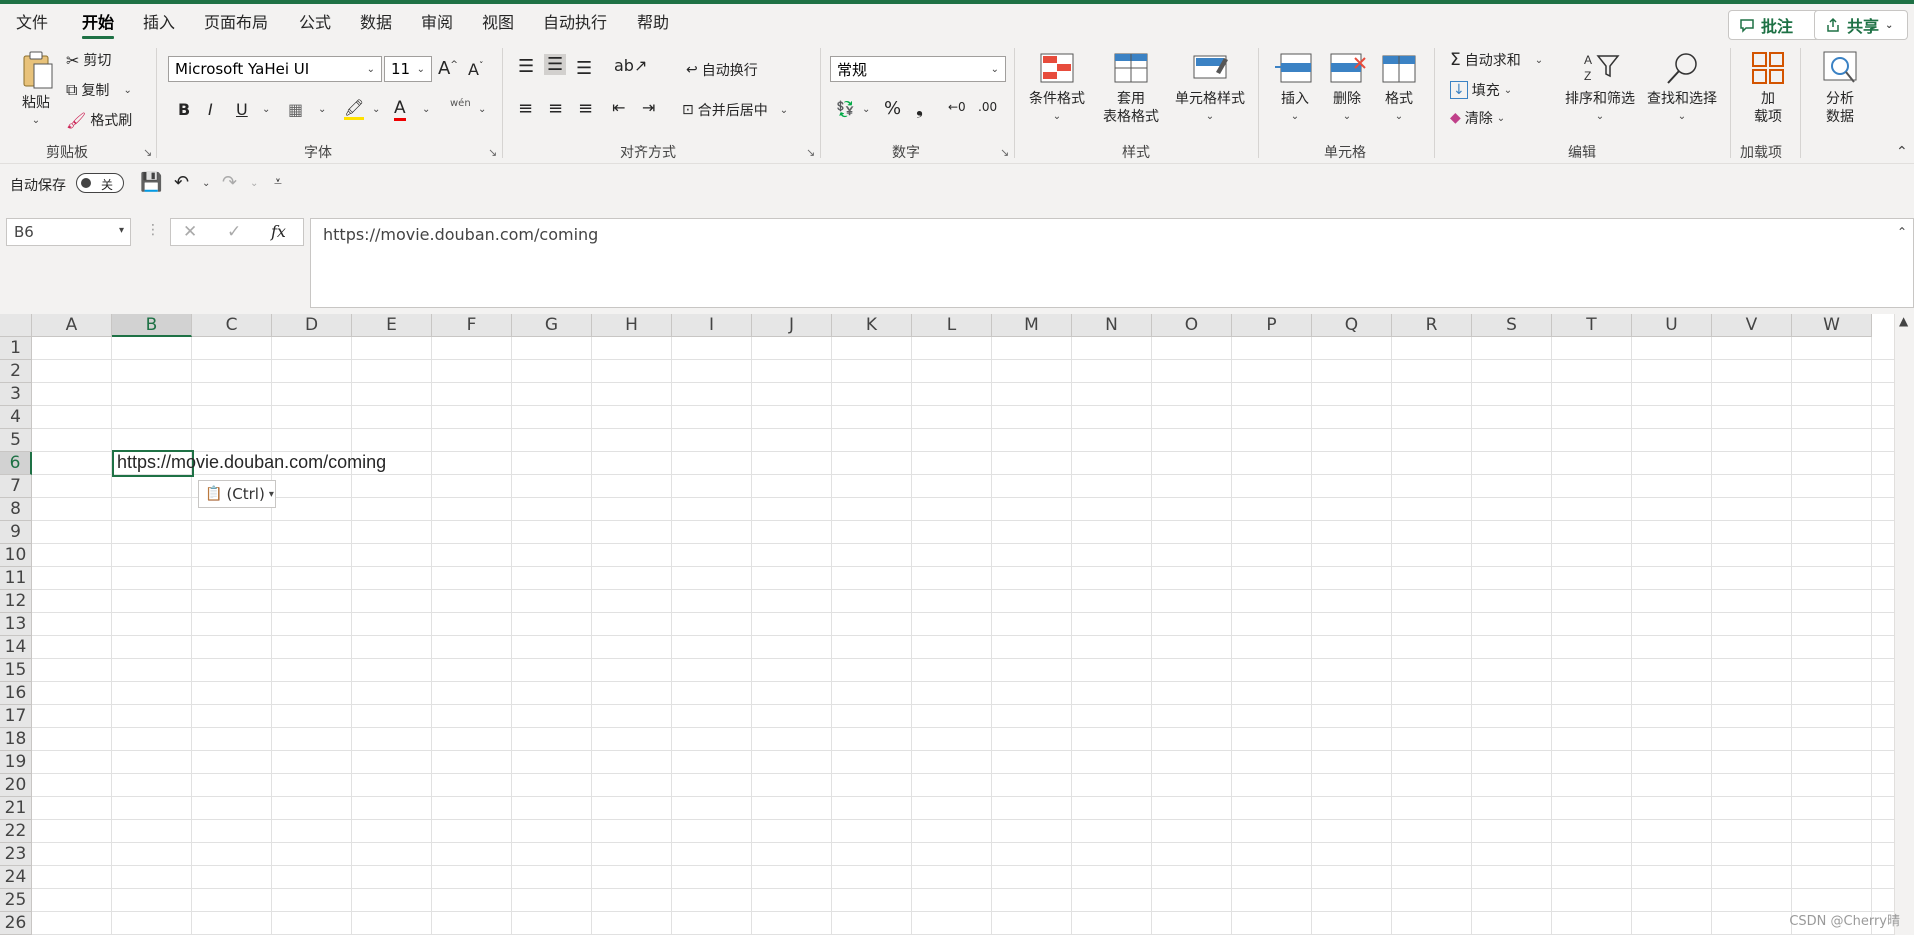 The width and height of the screenshot is (1914, 935). What do you see at coordinates (278, 182) in the screenshot?
I see `customize-qat-icon: ⩡` at bounding box center [278, 182].